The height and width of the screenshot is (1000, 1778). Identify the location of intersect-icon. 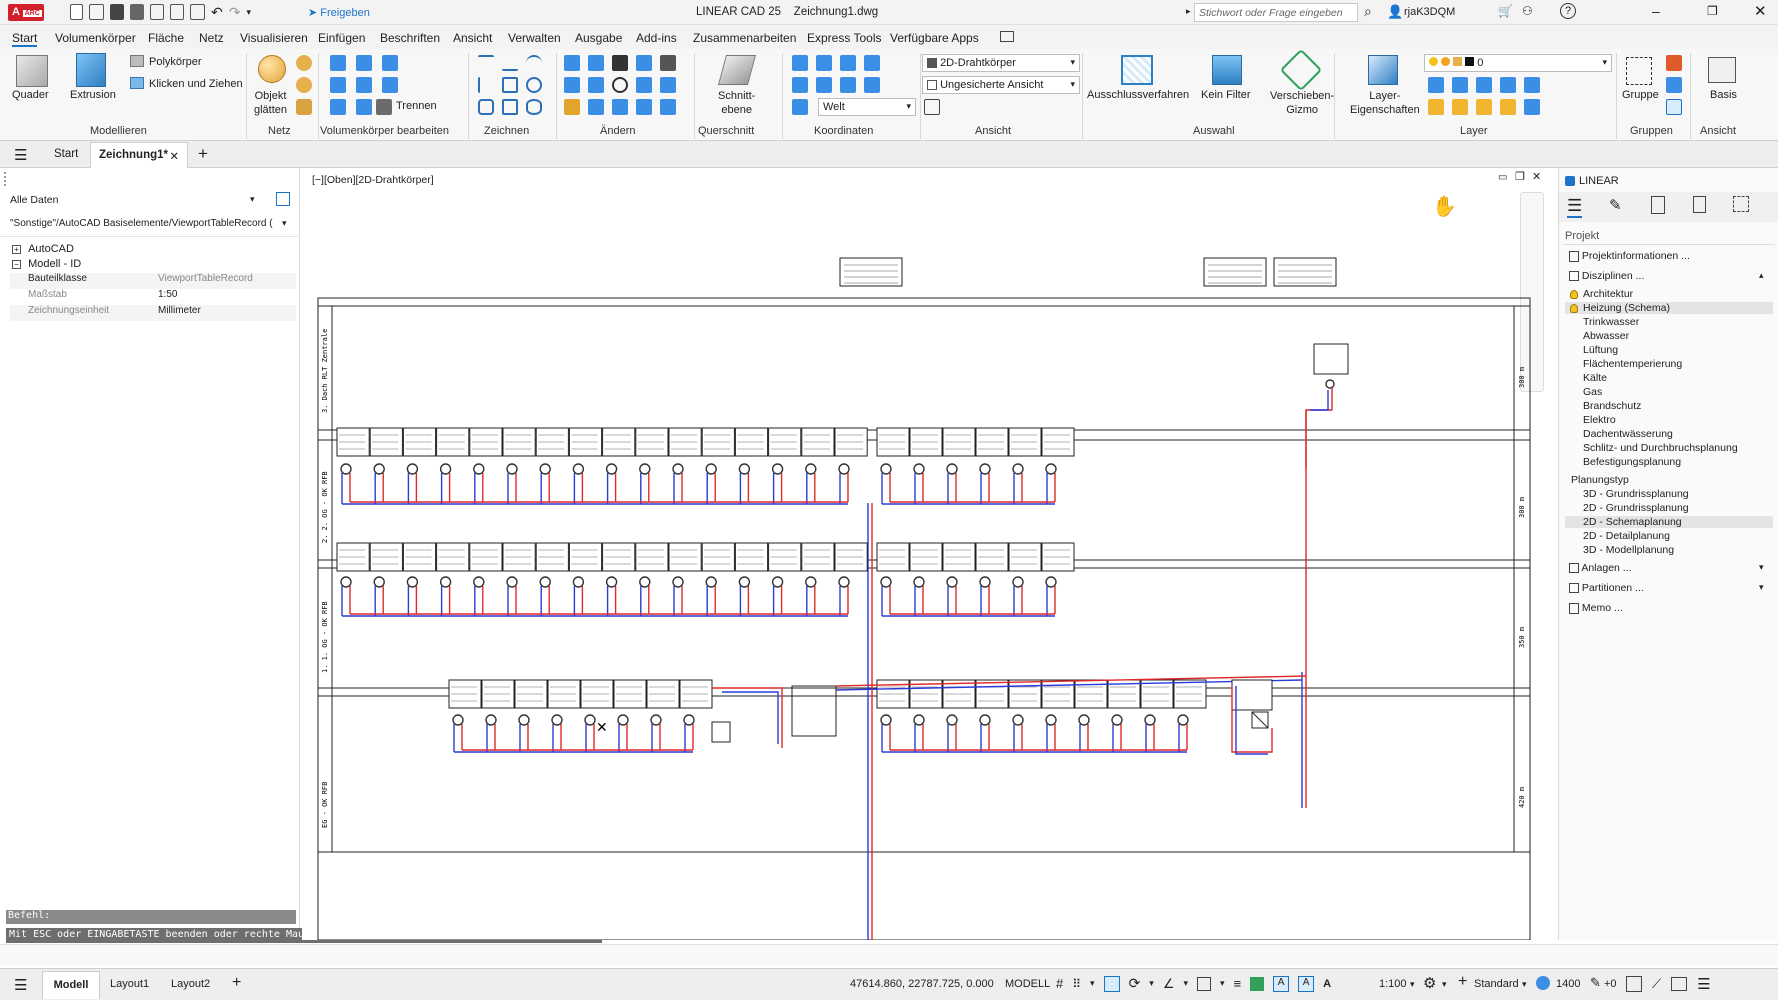
(390, 63).